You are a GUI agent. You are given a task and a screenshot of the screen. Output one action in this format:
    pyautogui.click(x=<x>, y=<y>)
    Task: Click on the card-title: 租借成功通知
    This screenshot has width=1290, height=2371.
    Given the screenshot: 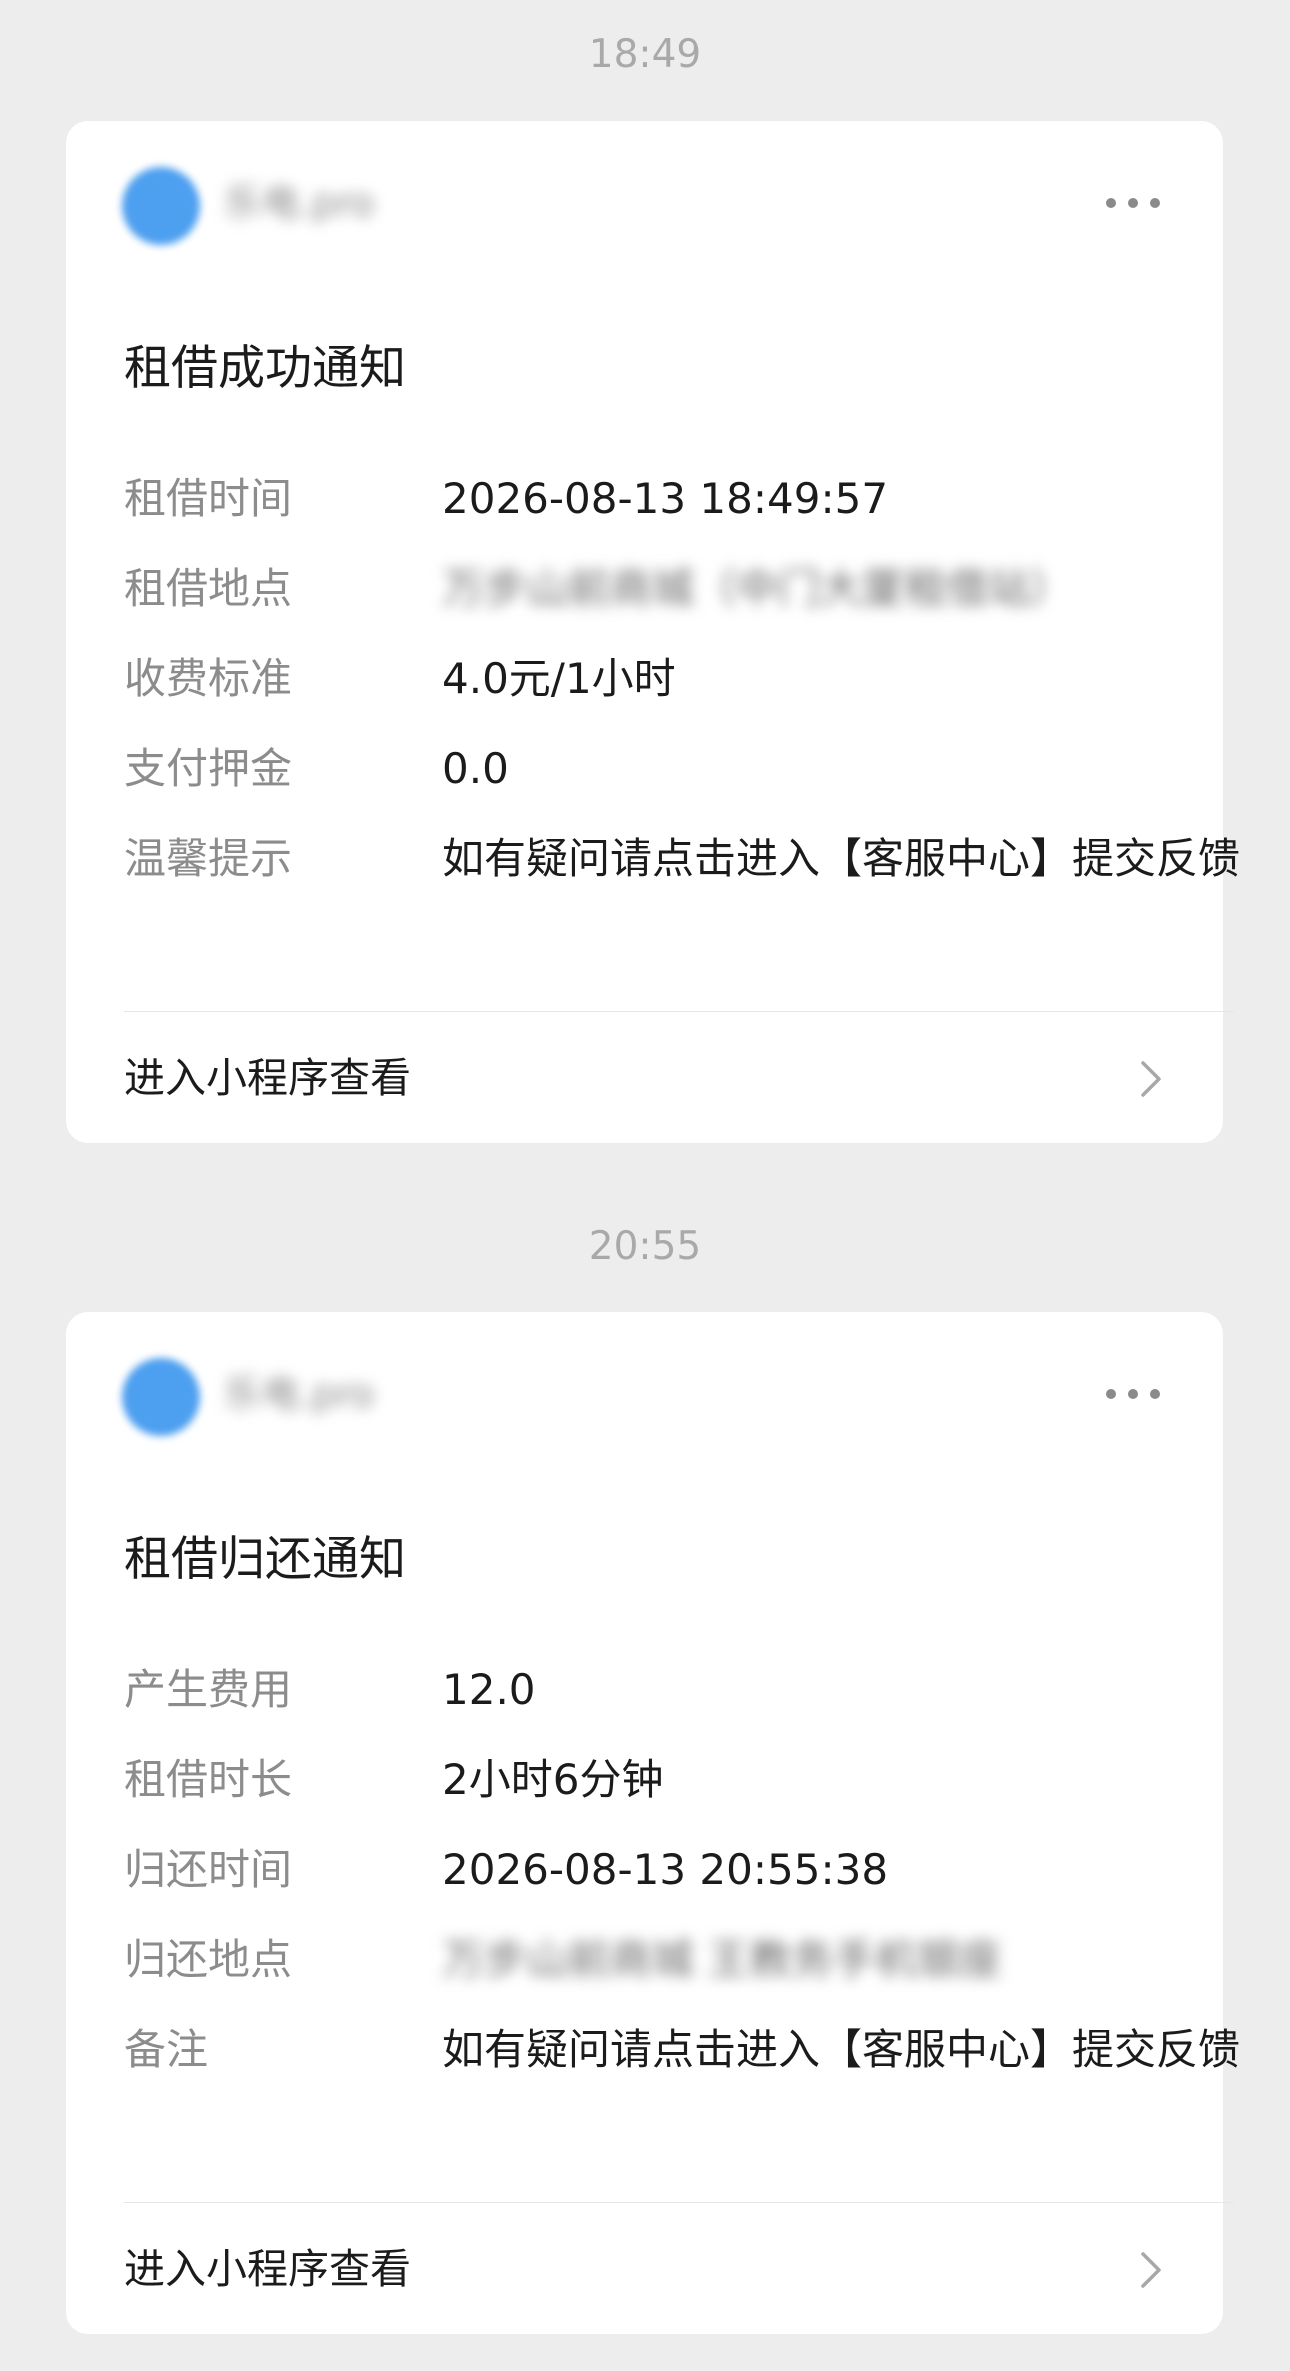 What is the action you would take?
    pyautogui.click(x=265, y=368)
    